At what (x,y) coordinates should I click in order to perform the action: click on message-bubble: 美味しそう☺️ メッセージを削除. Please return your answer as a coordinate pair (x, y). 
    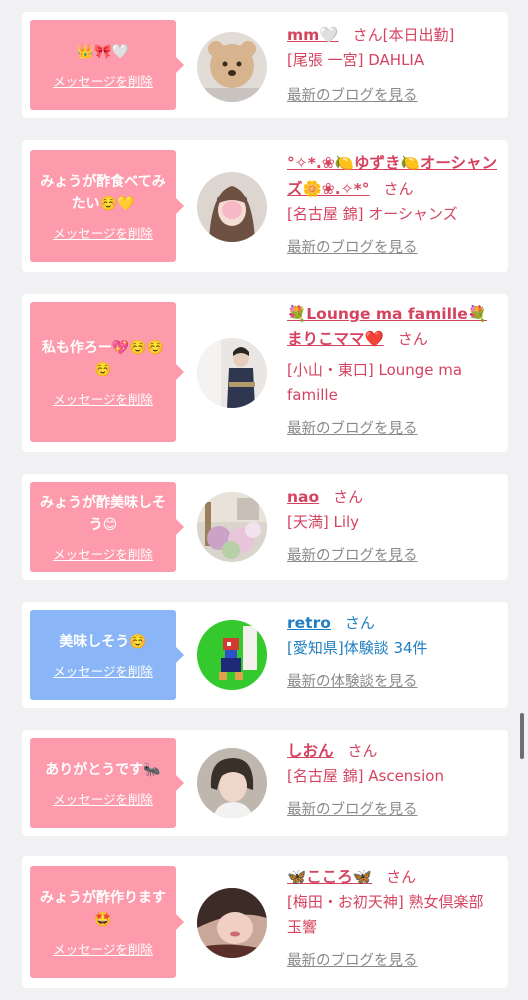
    Looking at the image, I should click on (107, 655).